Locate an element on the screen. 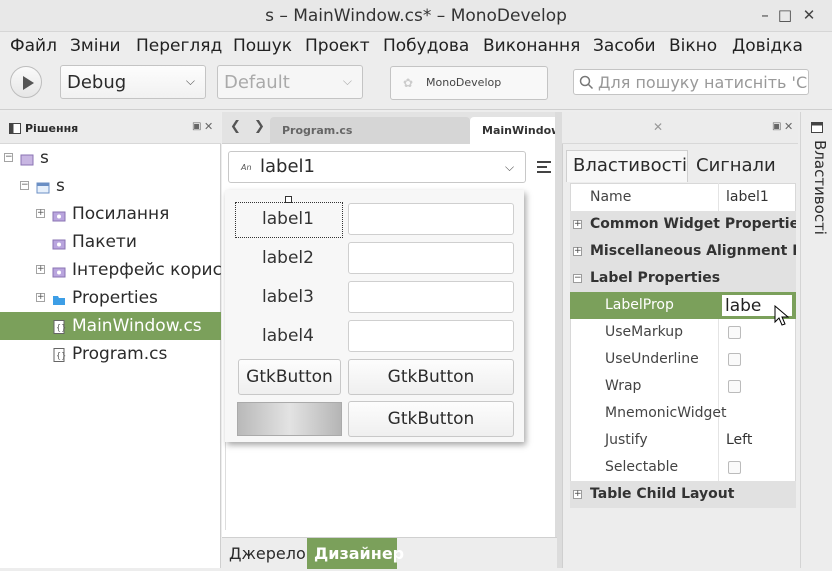  run-button is located at coordinates (26, 82).